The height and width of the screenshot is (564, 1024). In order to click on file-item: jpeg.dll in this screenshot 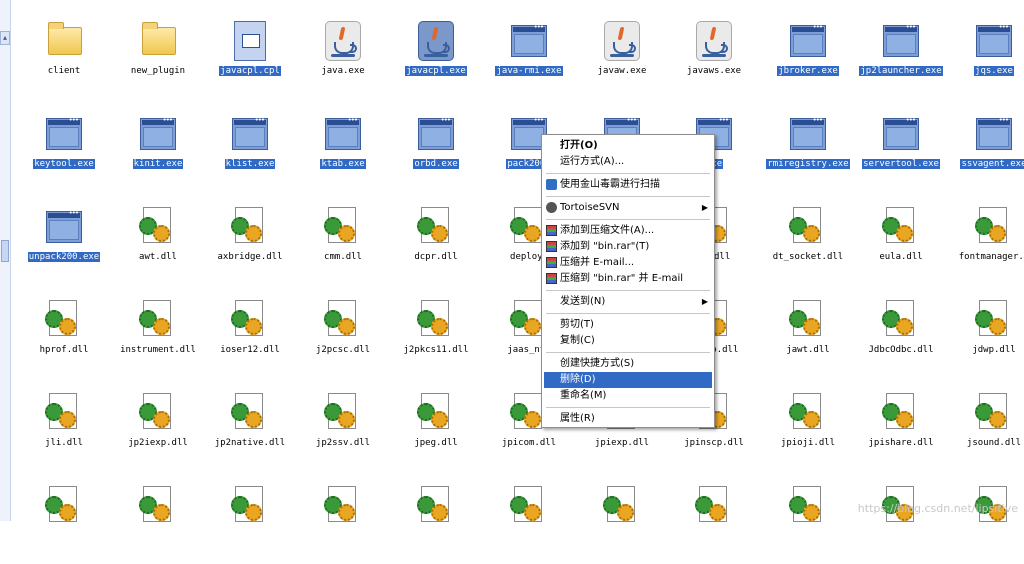, I will do `click(434, 425)`.